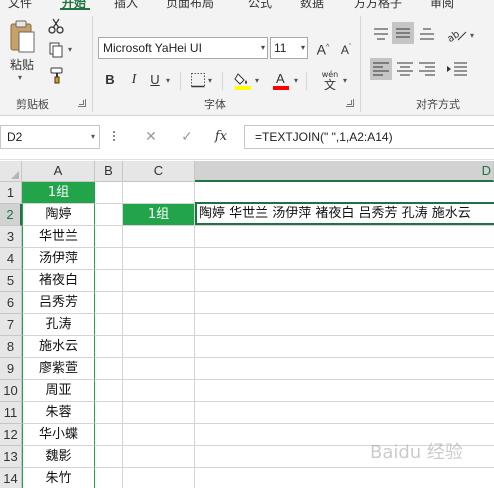 The width and height of the screenshot is (494, 488). What do you see at coordinates (11, 413) in the screenshot?
I see `row-header-11: 11` at bounding box center [11, 413].